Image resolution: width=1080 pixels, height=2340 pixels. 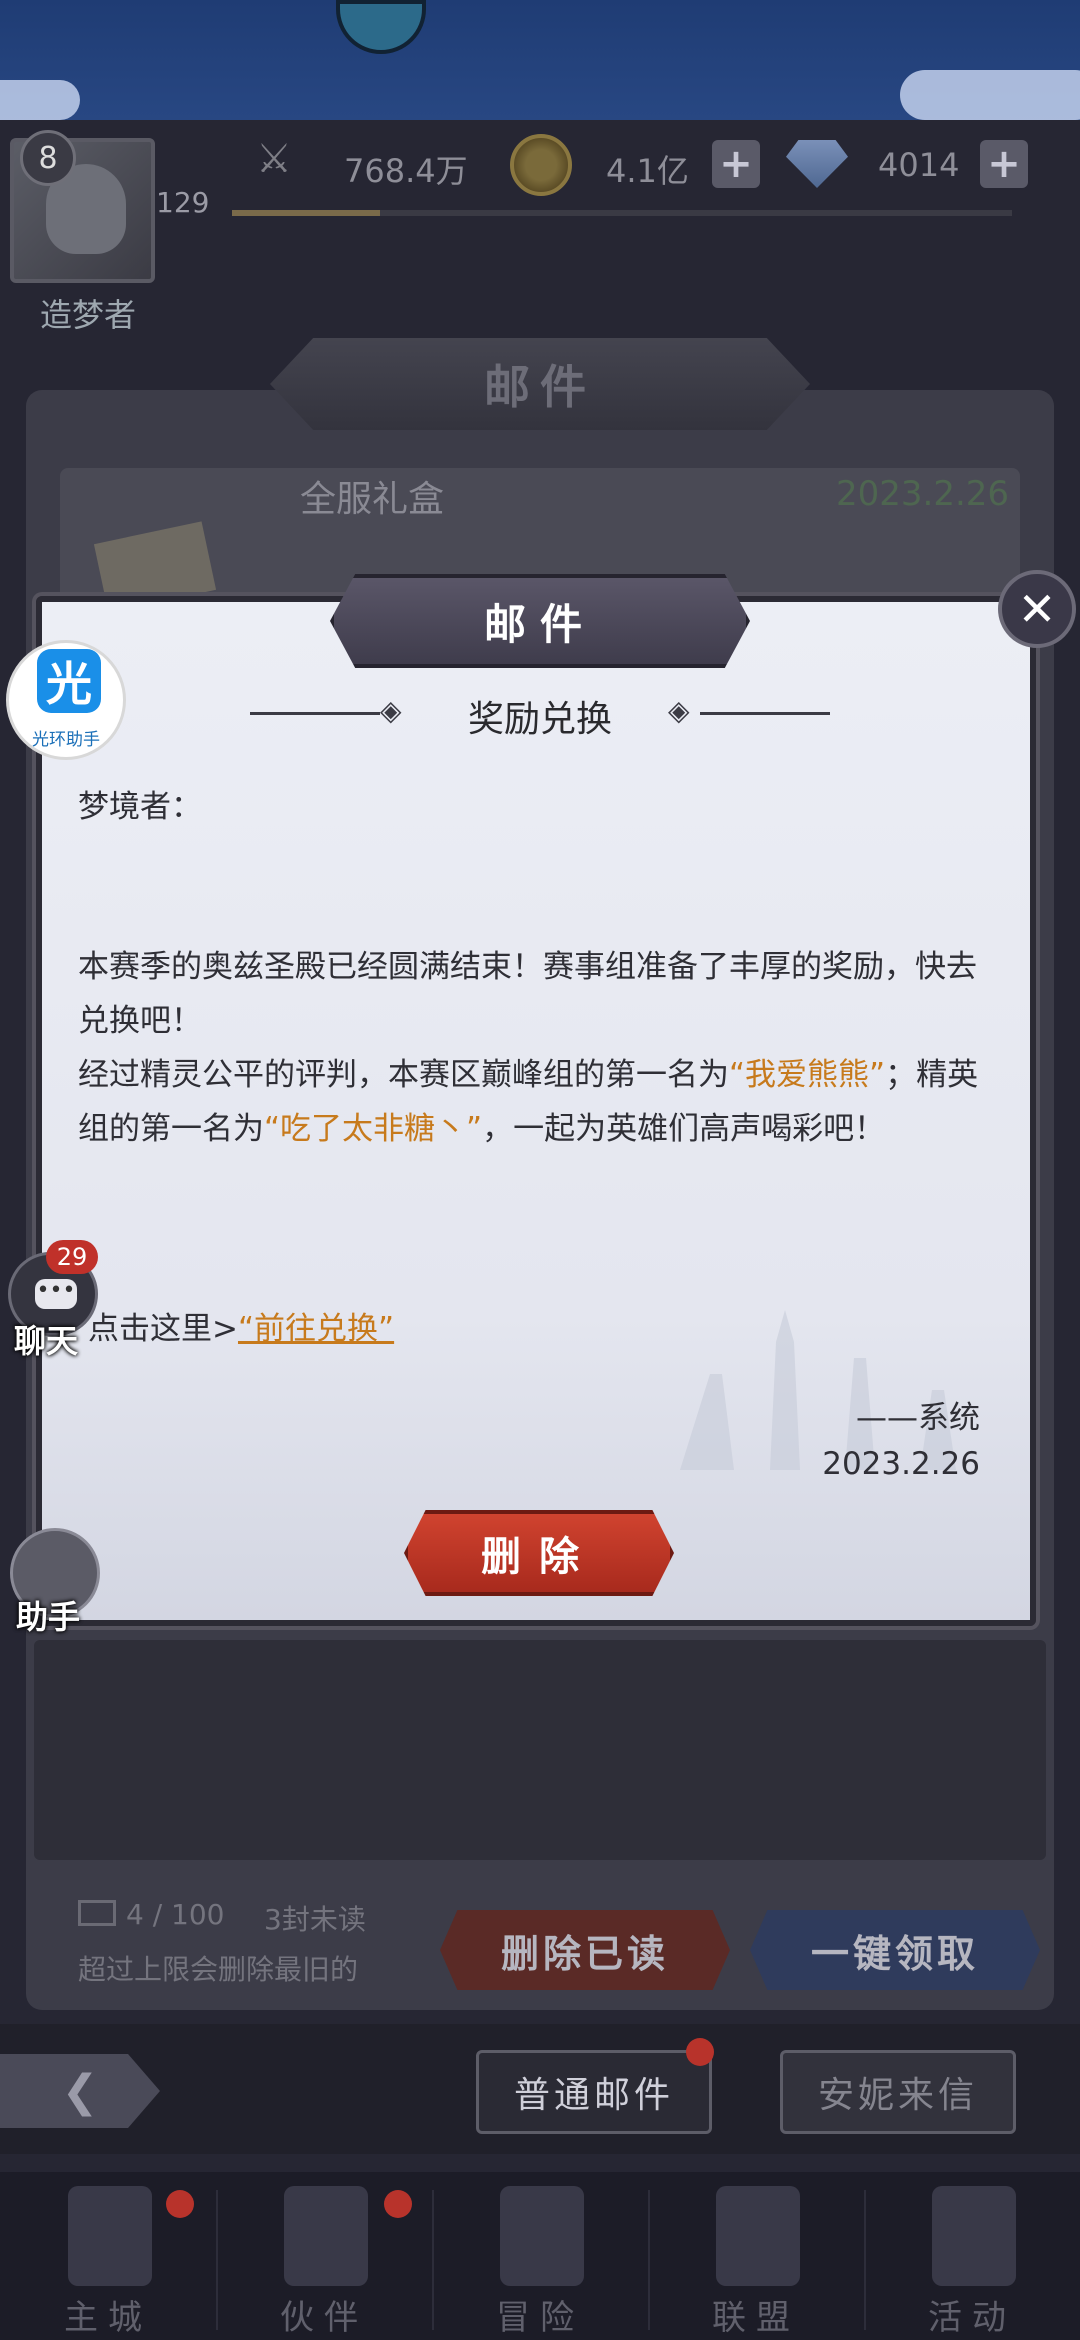 I want to click on witch-hat-icon, so click(x=326, y=2236).